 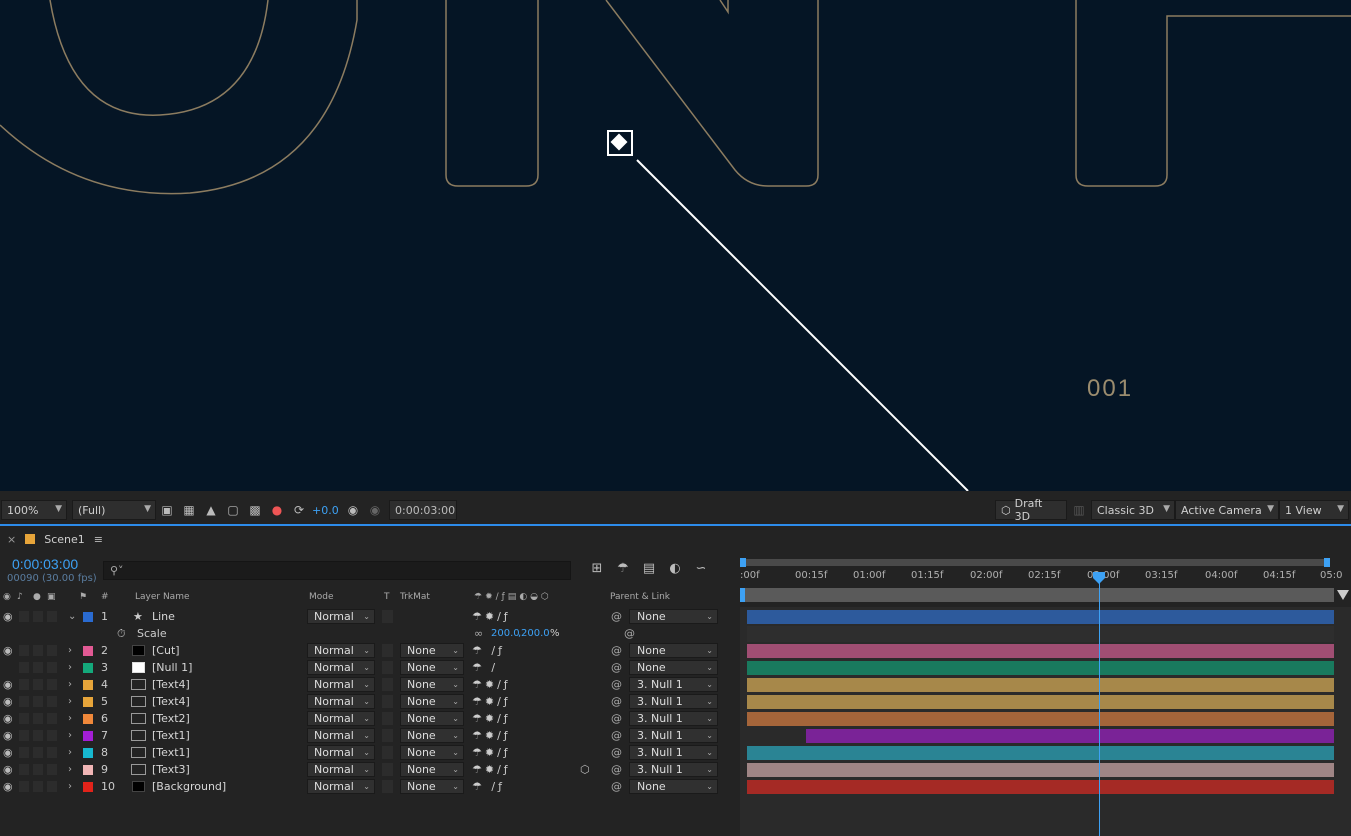 I want to click on work-area-end-handle, so click(x=1327, y=562).